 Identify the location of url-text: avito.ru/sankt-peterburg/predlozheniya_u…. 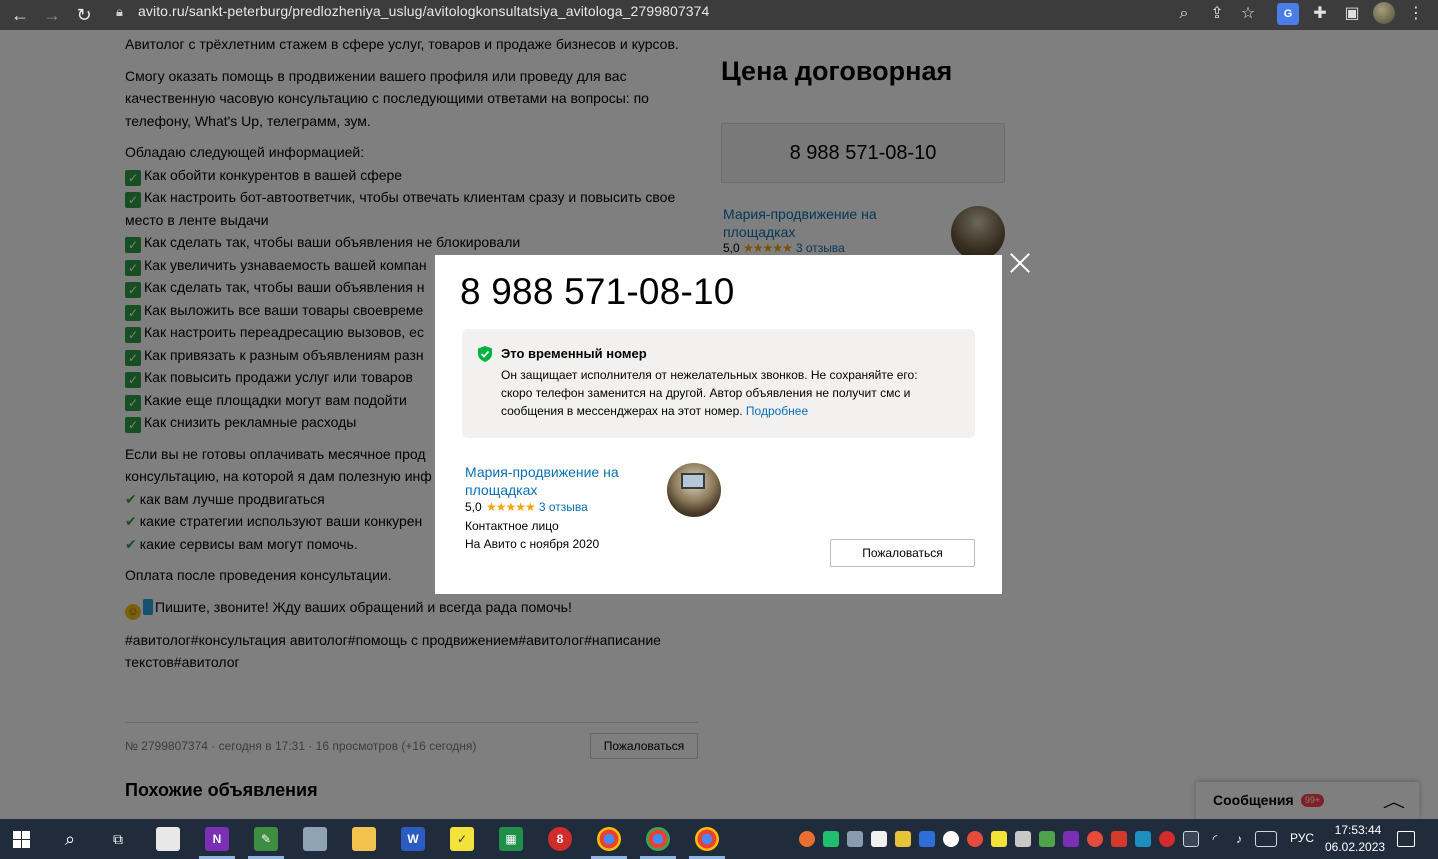
(423, 11).